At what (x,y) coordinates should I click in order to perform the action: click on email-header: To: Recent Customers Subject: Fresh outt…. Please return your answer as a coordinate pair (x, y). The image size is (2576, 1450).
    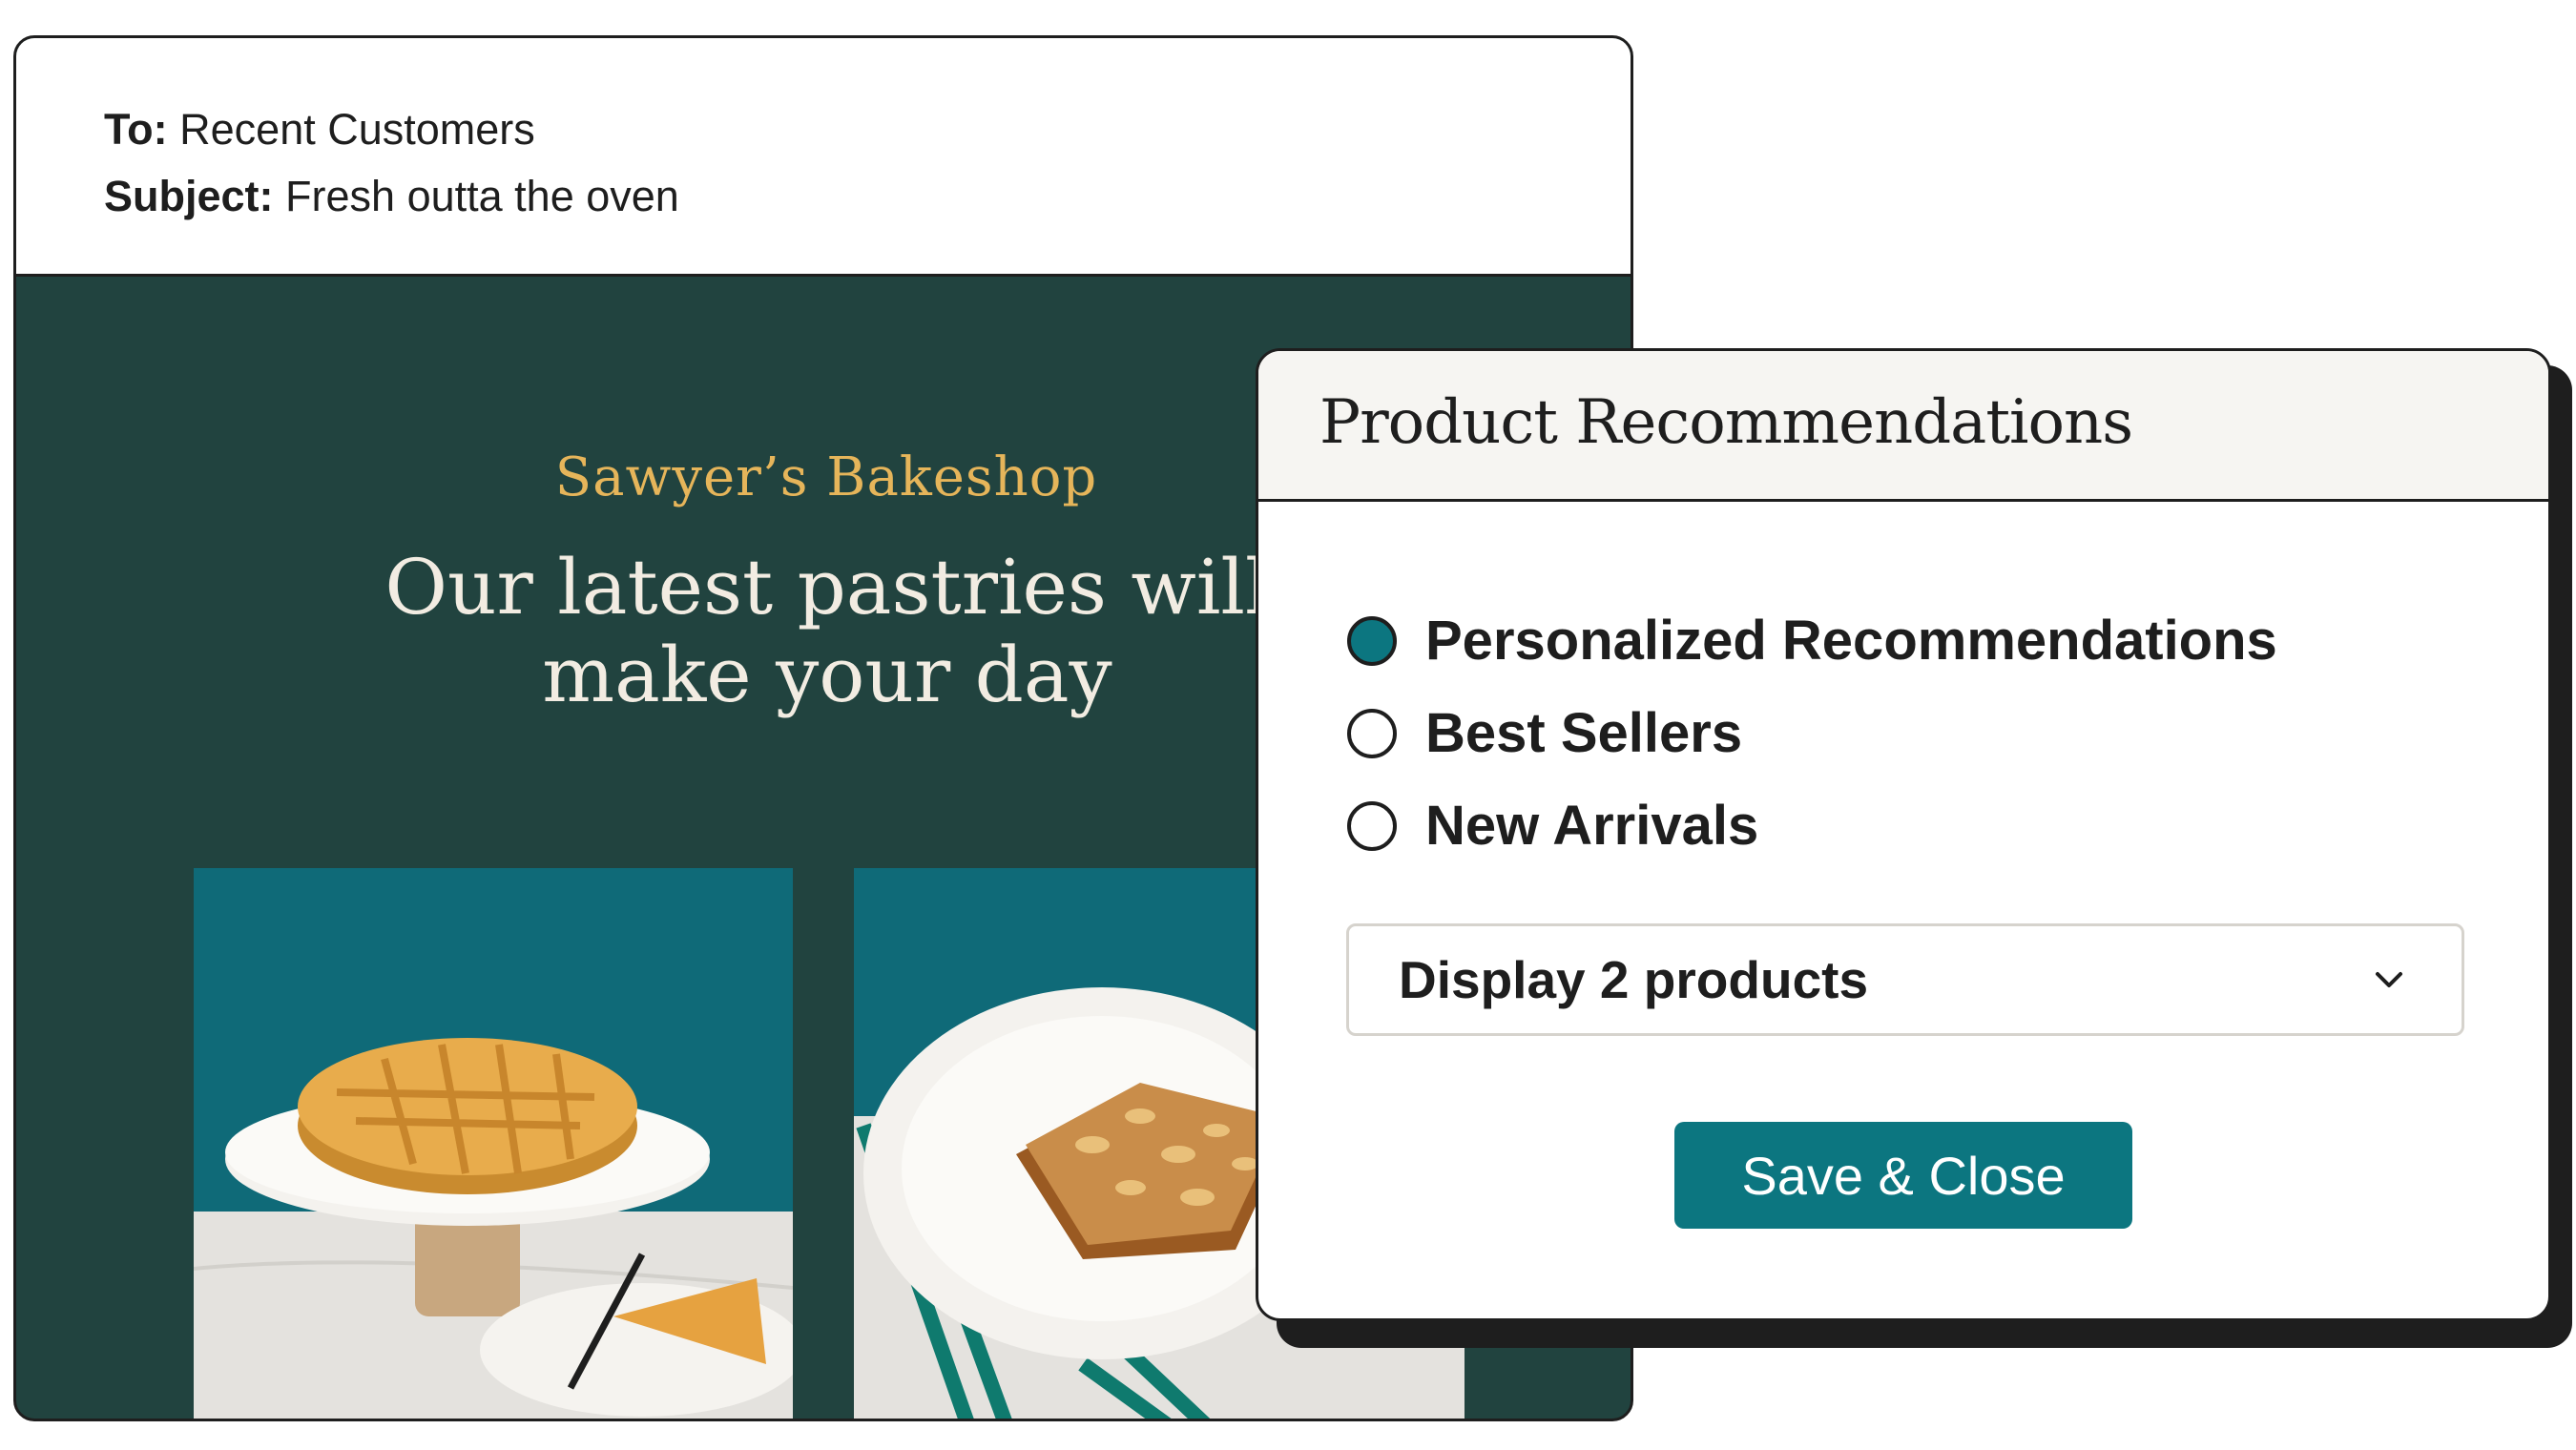
    Looking at the image, I should click on (823, 158).